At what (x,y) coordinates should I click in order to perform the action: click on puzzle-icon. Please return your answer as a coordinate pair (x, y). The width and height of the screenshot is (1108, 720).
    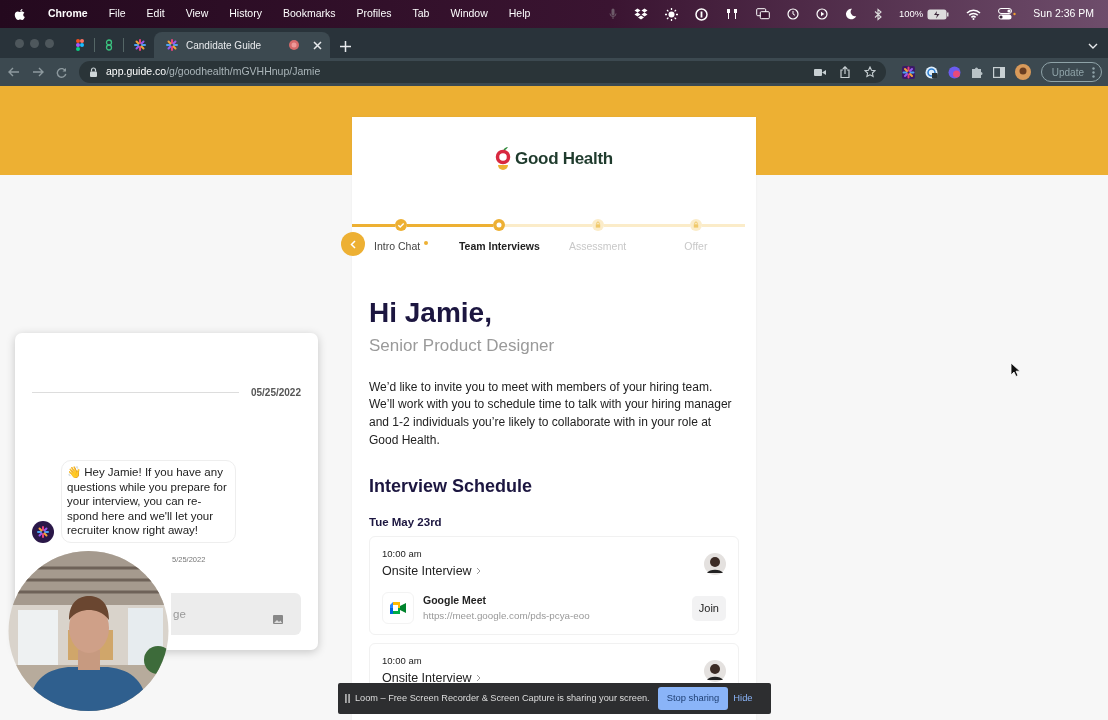
    Looking at the image, I should click on (976, 72).